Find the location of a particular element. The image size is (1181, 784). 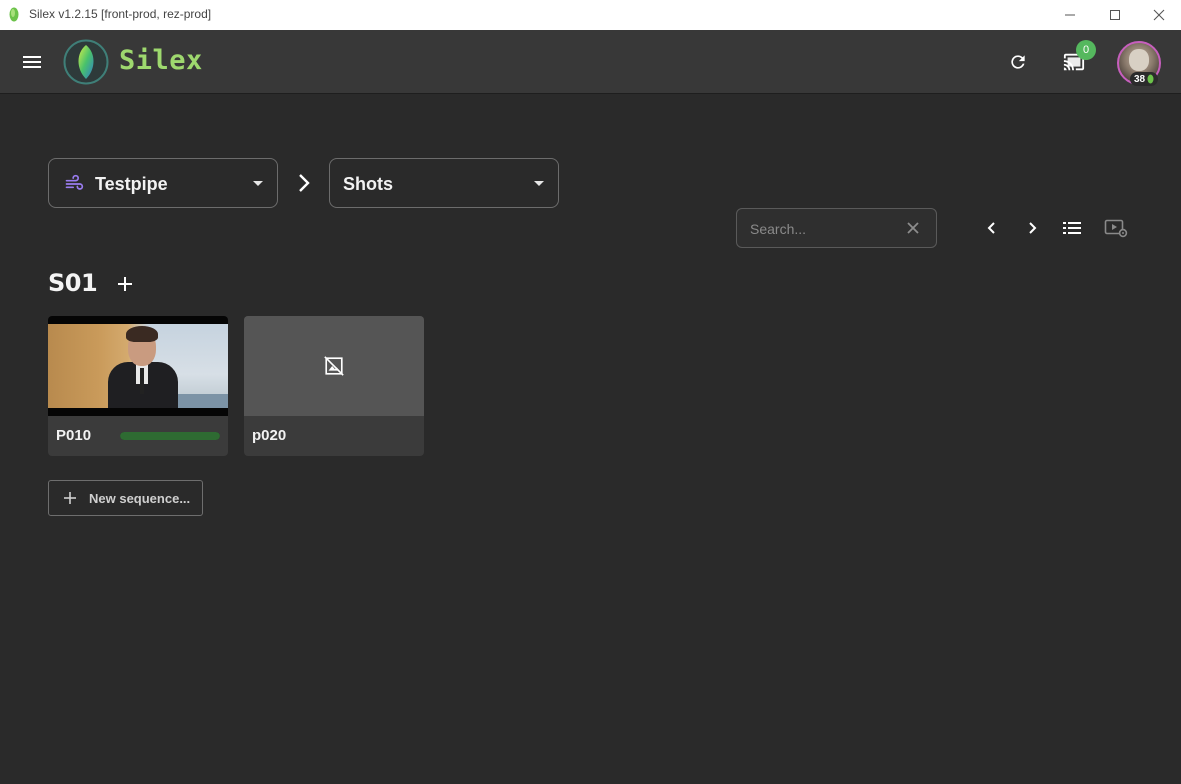

list-icon is located at coordinates (1072, 228).